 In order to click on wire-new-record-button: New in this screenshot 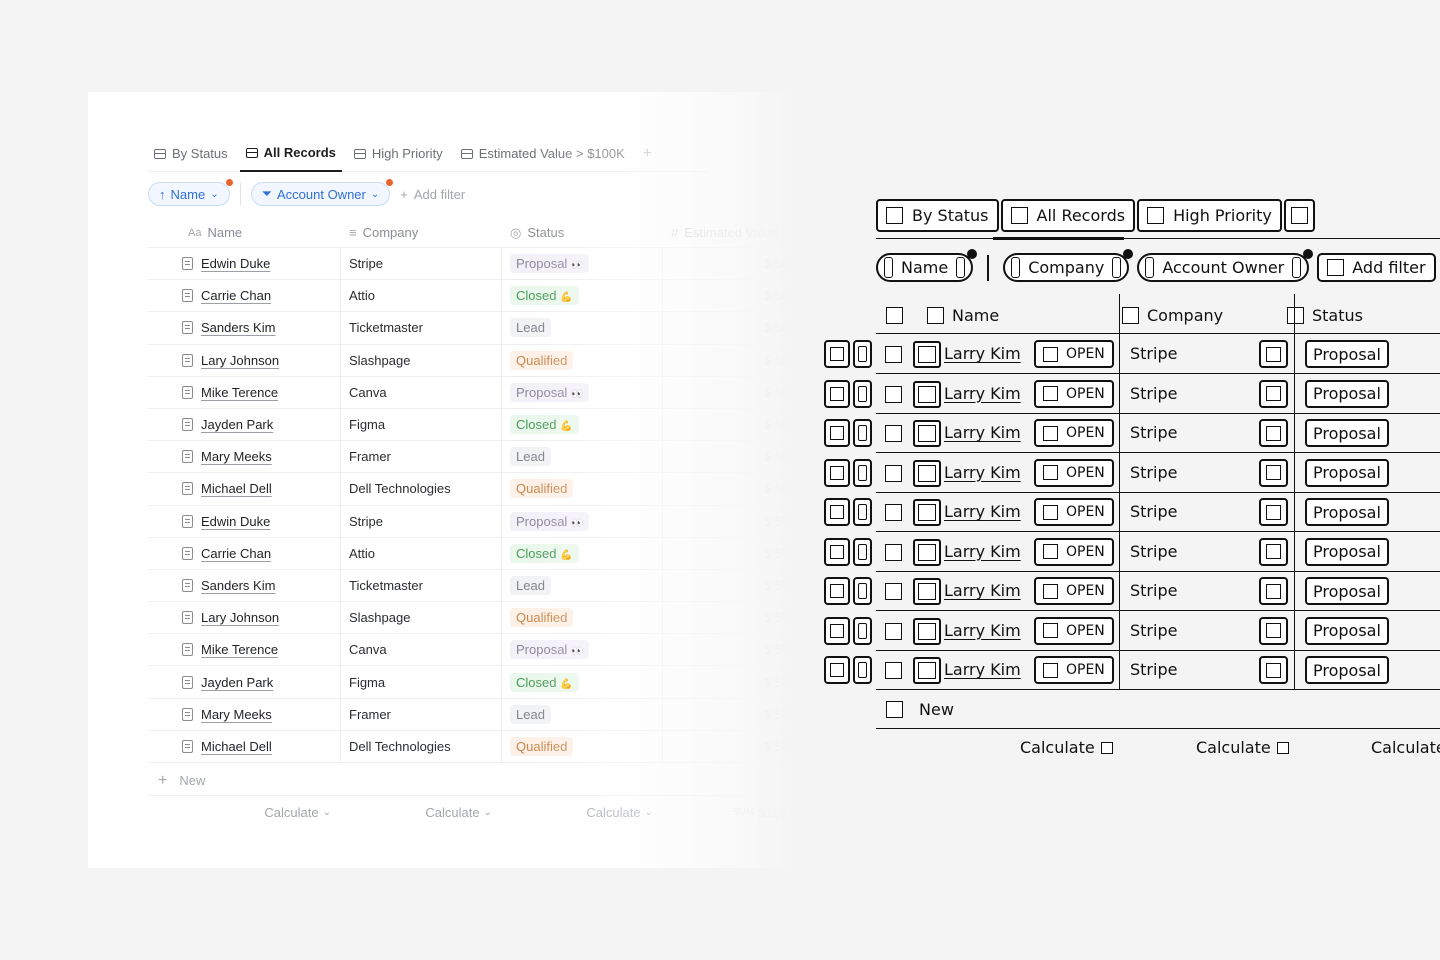, I will do `click(1158, 709)`.